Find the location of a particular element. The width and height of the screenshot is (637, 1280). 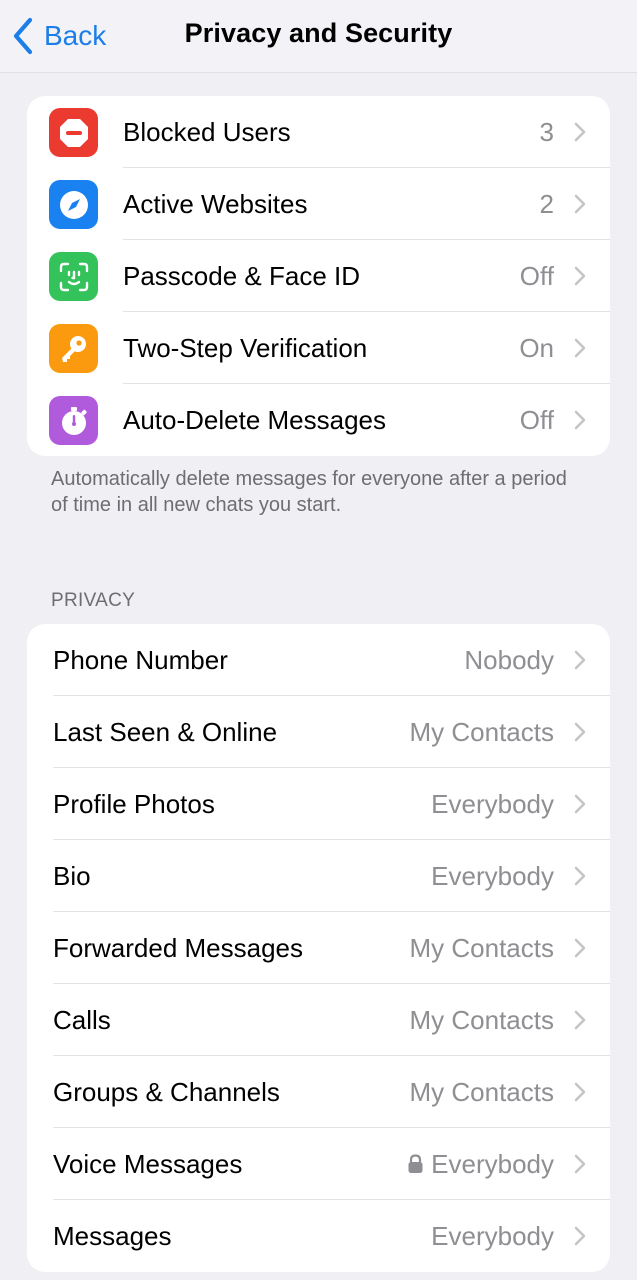

row-label: Passcode & Face ID is located at coordinates (241, 275).